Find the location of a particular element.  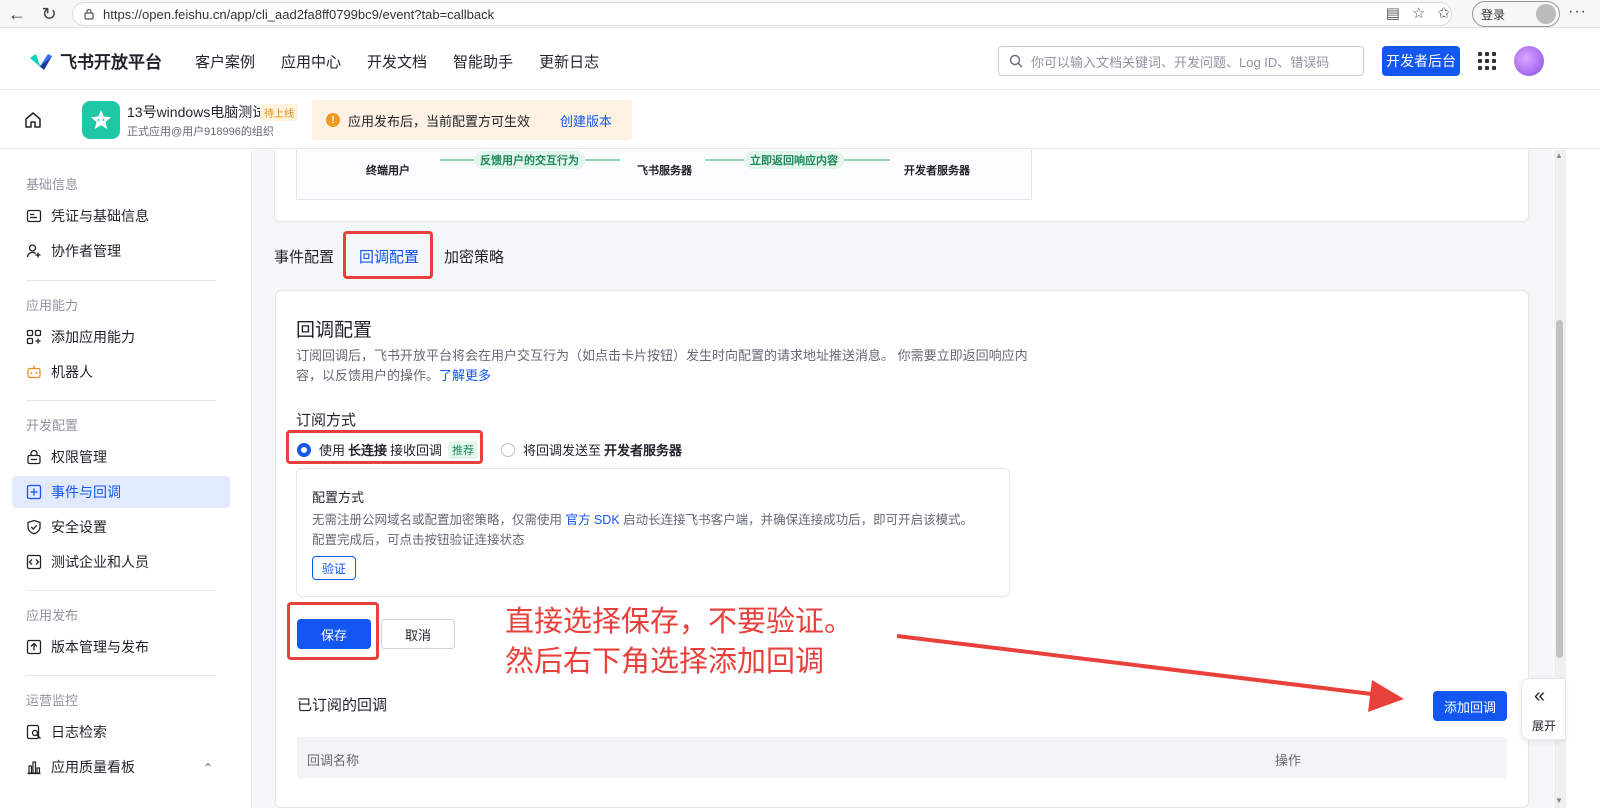

browser-more-icon: ··· is located at coordinates (1577, 12).